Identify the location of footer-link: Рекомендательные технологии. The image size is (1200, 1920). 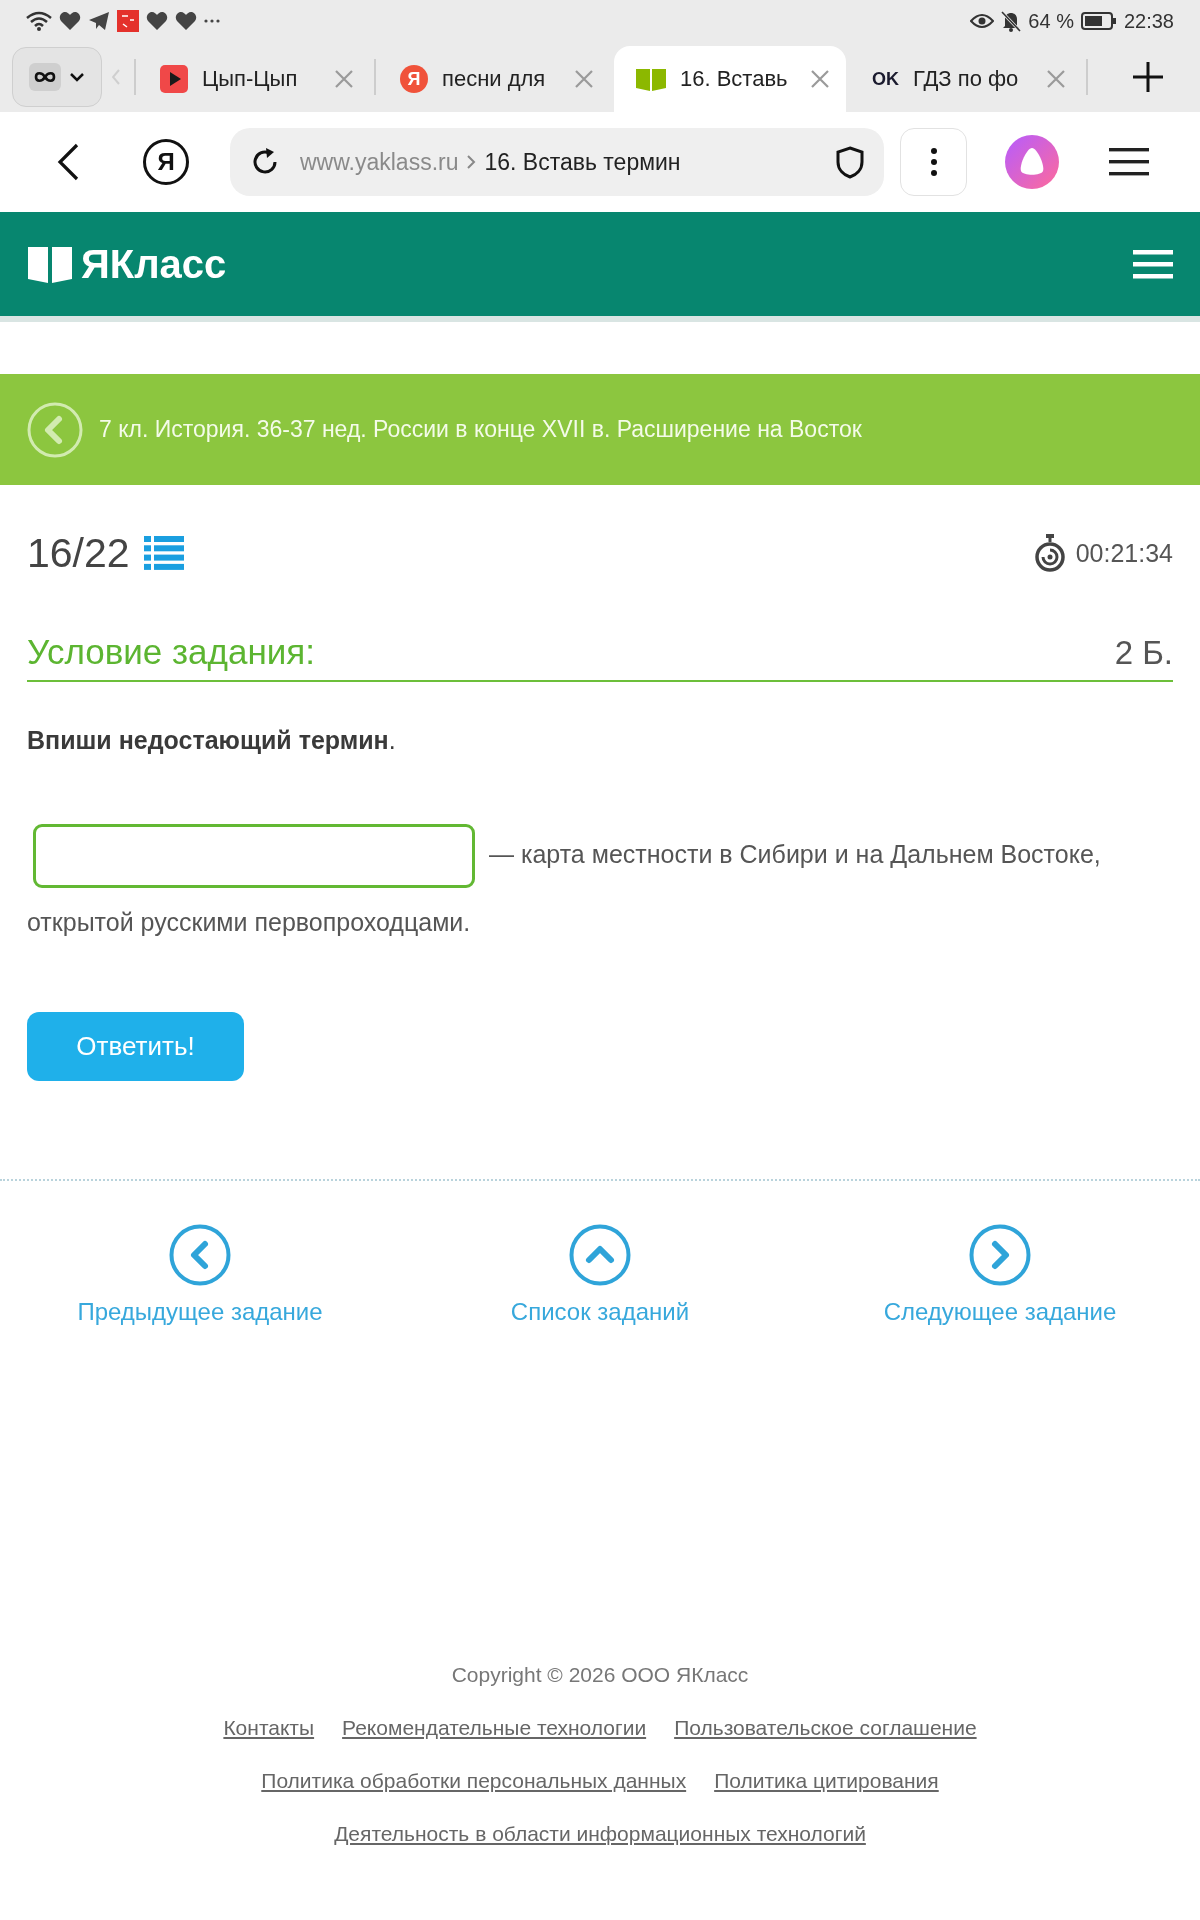
(494, 1728).